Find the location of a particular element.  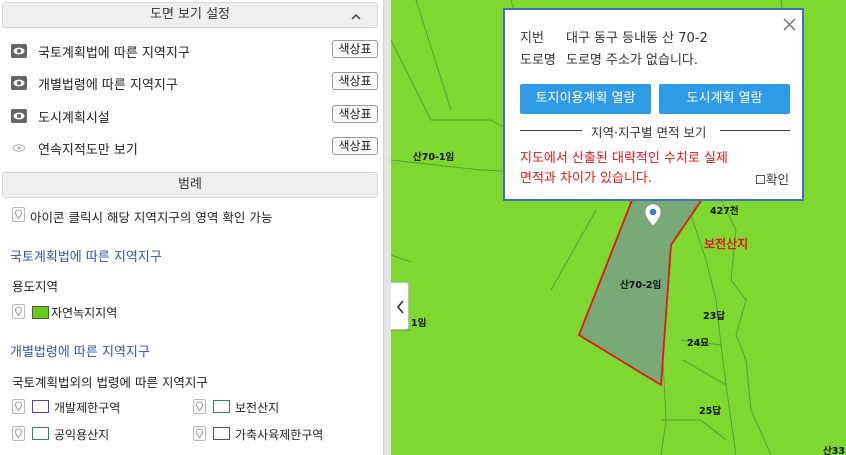

confirm-checkbox: 확인 is located at coordinates (772, 178).